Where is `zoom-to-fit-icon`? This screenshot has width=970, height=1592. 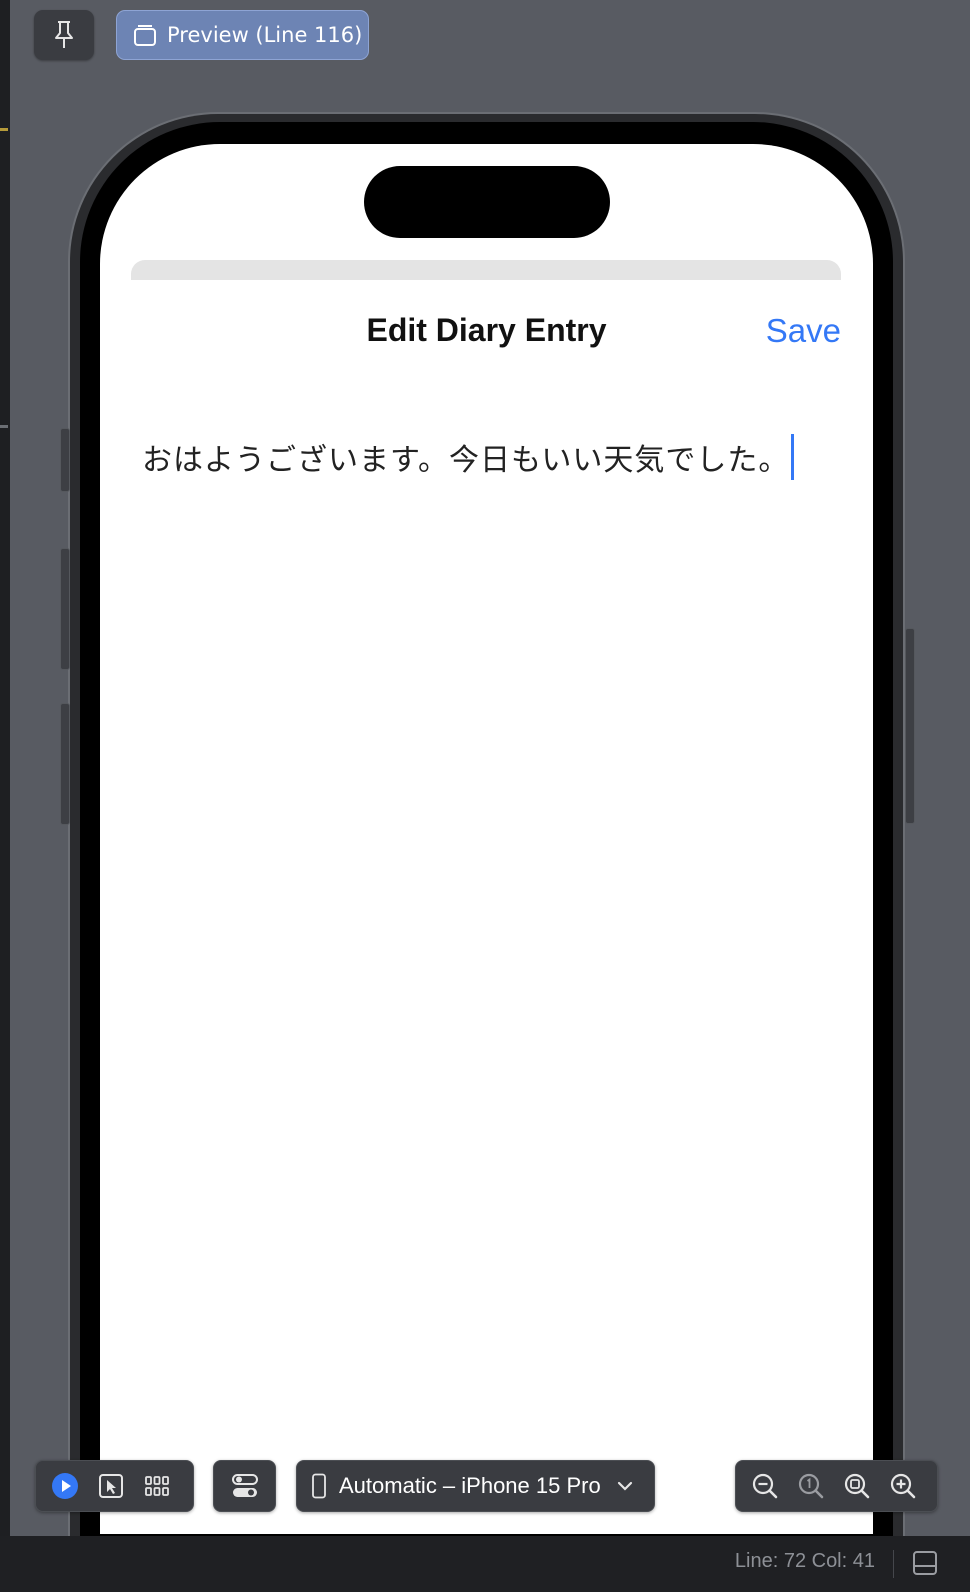 zoom-to-fit-icon is located at coordinates (857, 1486).